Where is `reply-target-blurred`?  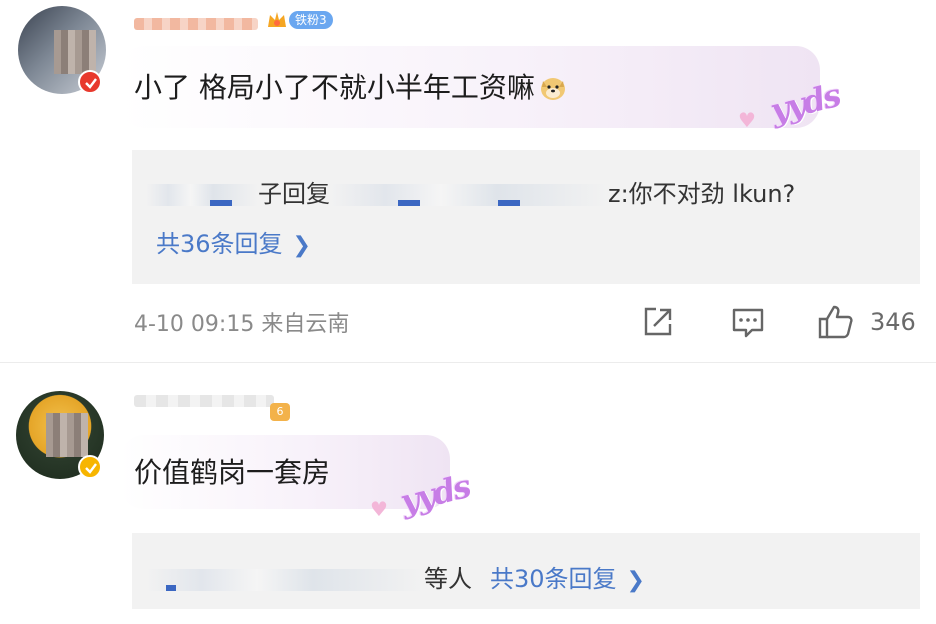
reply-target-blurred is located at coordinates (469, 195).